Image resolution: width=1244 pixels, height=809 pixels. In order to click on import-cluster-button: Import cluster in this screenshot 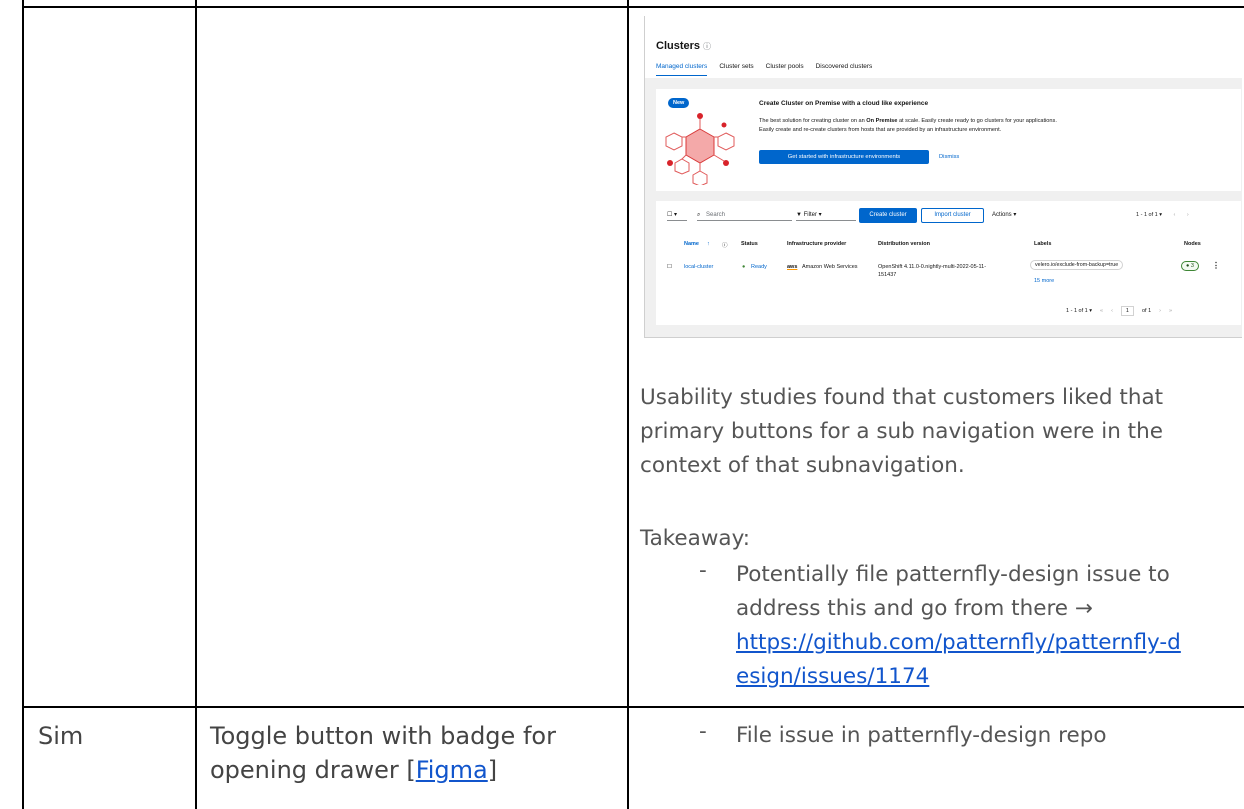, I will do `click(952, 215)`.